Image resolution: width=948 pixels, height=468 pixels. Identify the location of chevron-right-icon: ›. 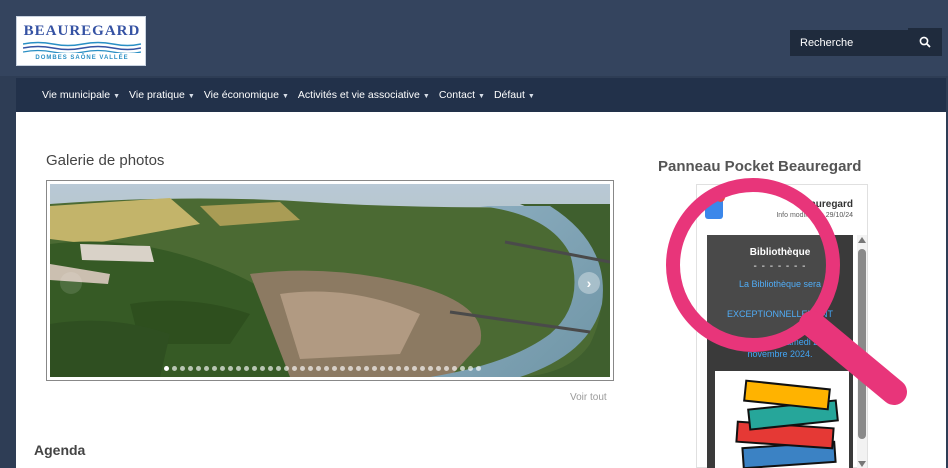
(589, 283).